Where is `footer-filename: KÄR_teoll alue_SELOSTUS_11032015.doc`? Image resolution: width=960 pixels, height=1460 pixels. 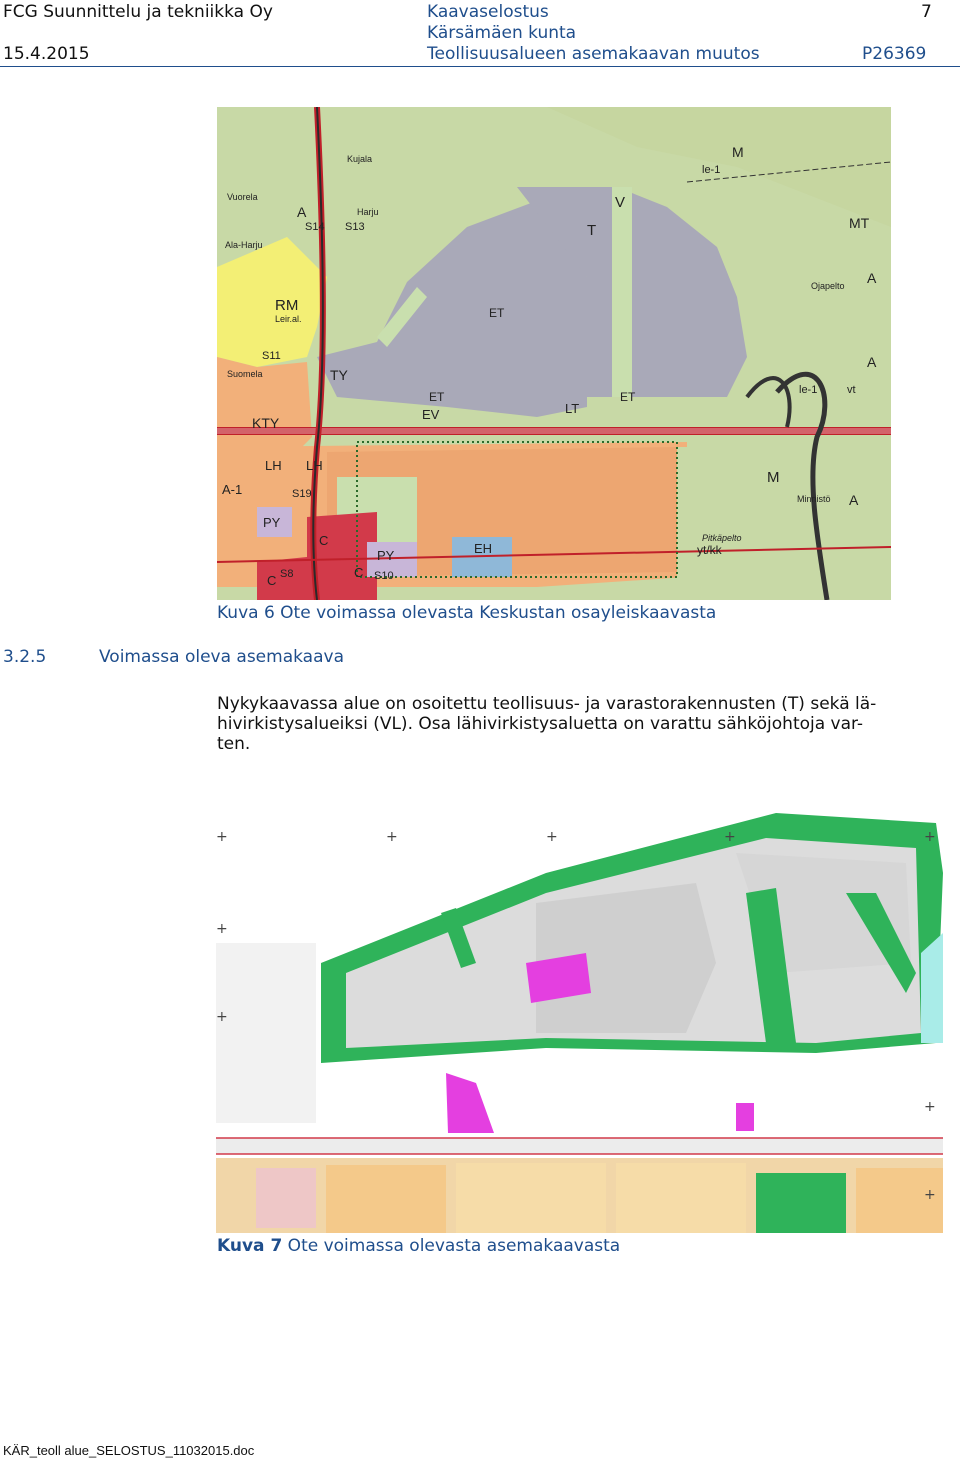
footer-filename: KÄR_teoll alue_SELOSTUS_11032015.doc is located at coordinates (129, 1450).